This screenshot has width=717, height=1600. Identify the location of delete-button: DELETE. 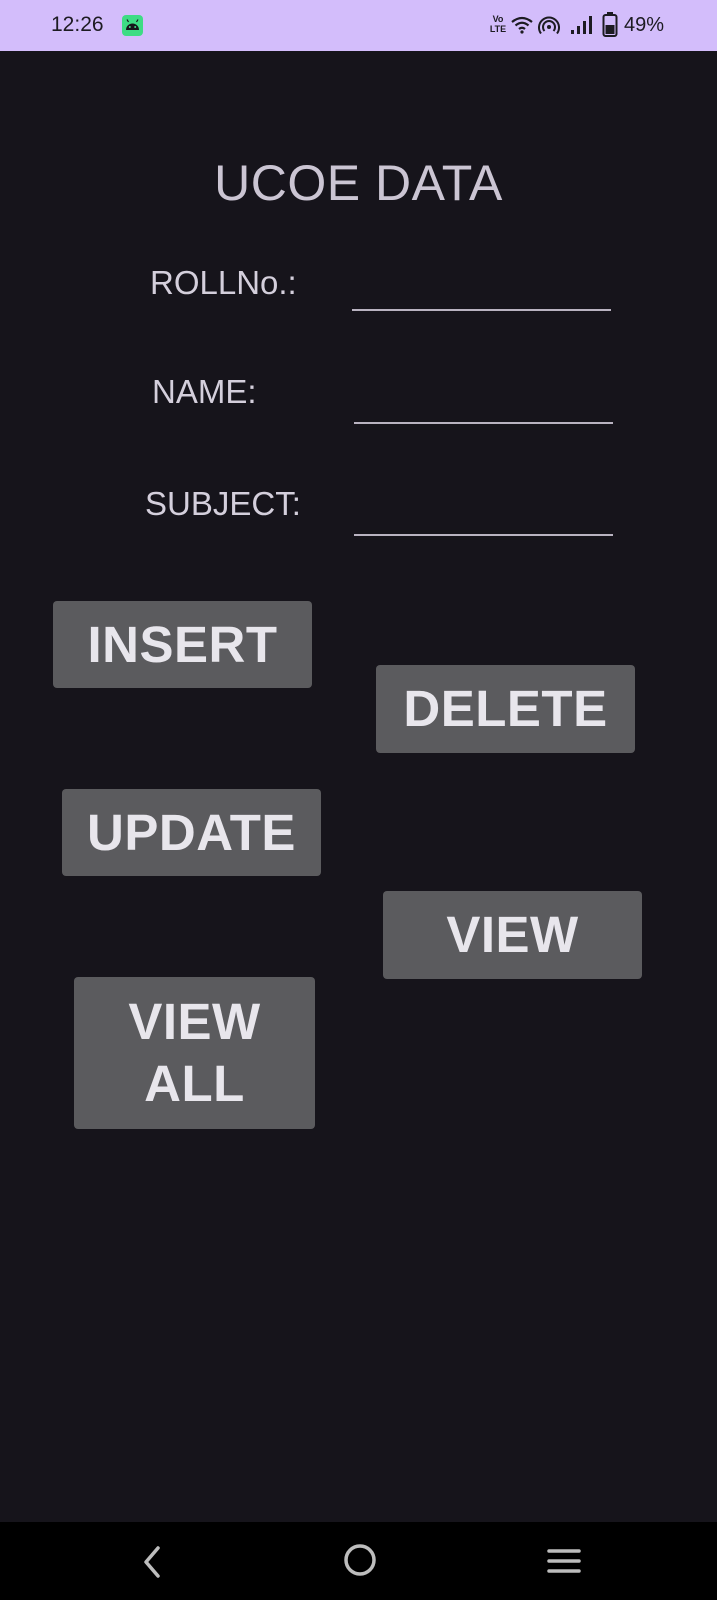
(505, 709).